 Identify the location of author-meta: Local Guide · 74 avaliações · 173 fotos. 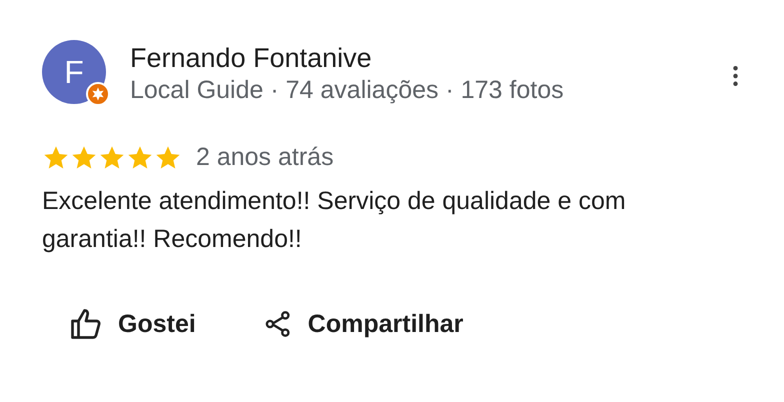
(347, 90).